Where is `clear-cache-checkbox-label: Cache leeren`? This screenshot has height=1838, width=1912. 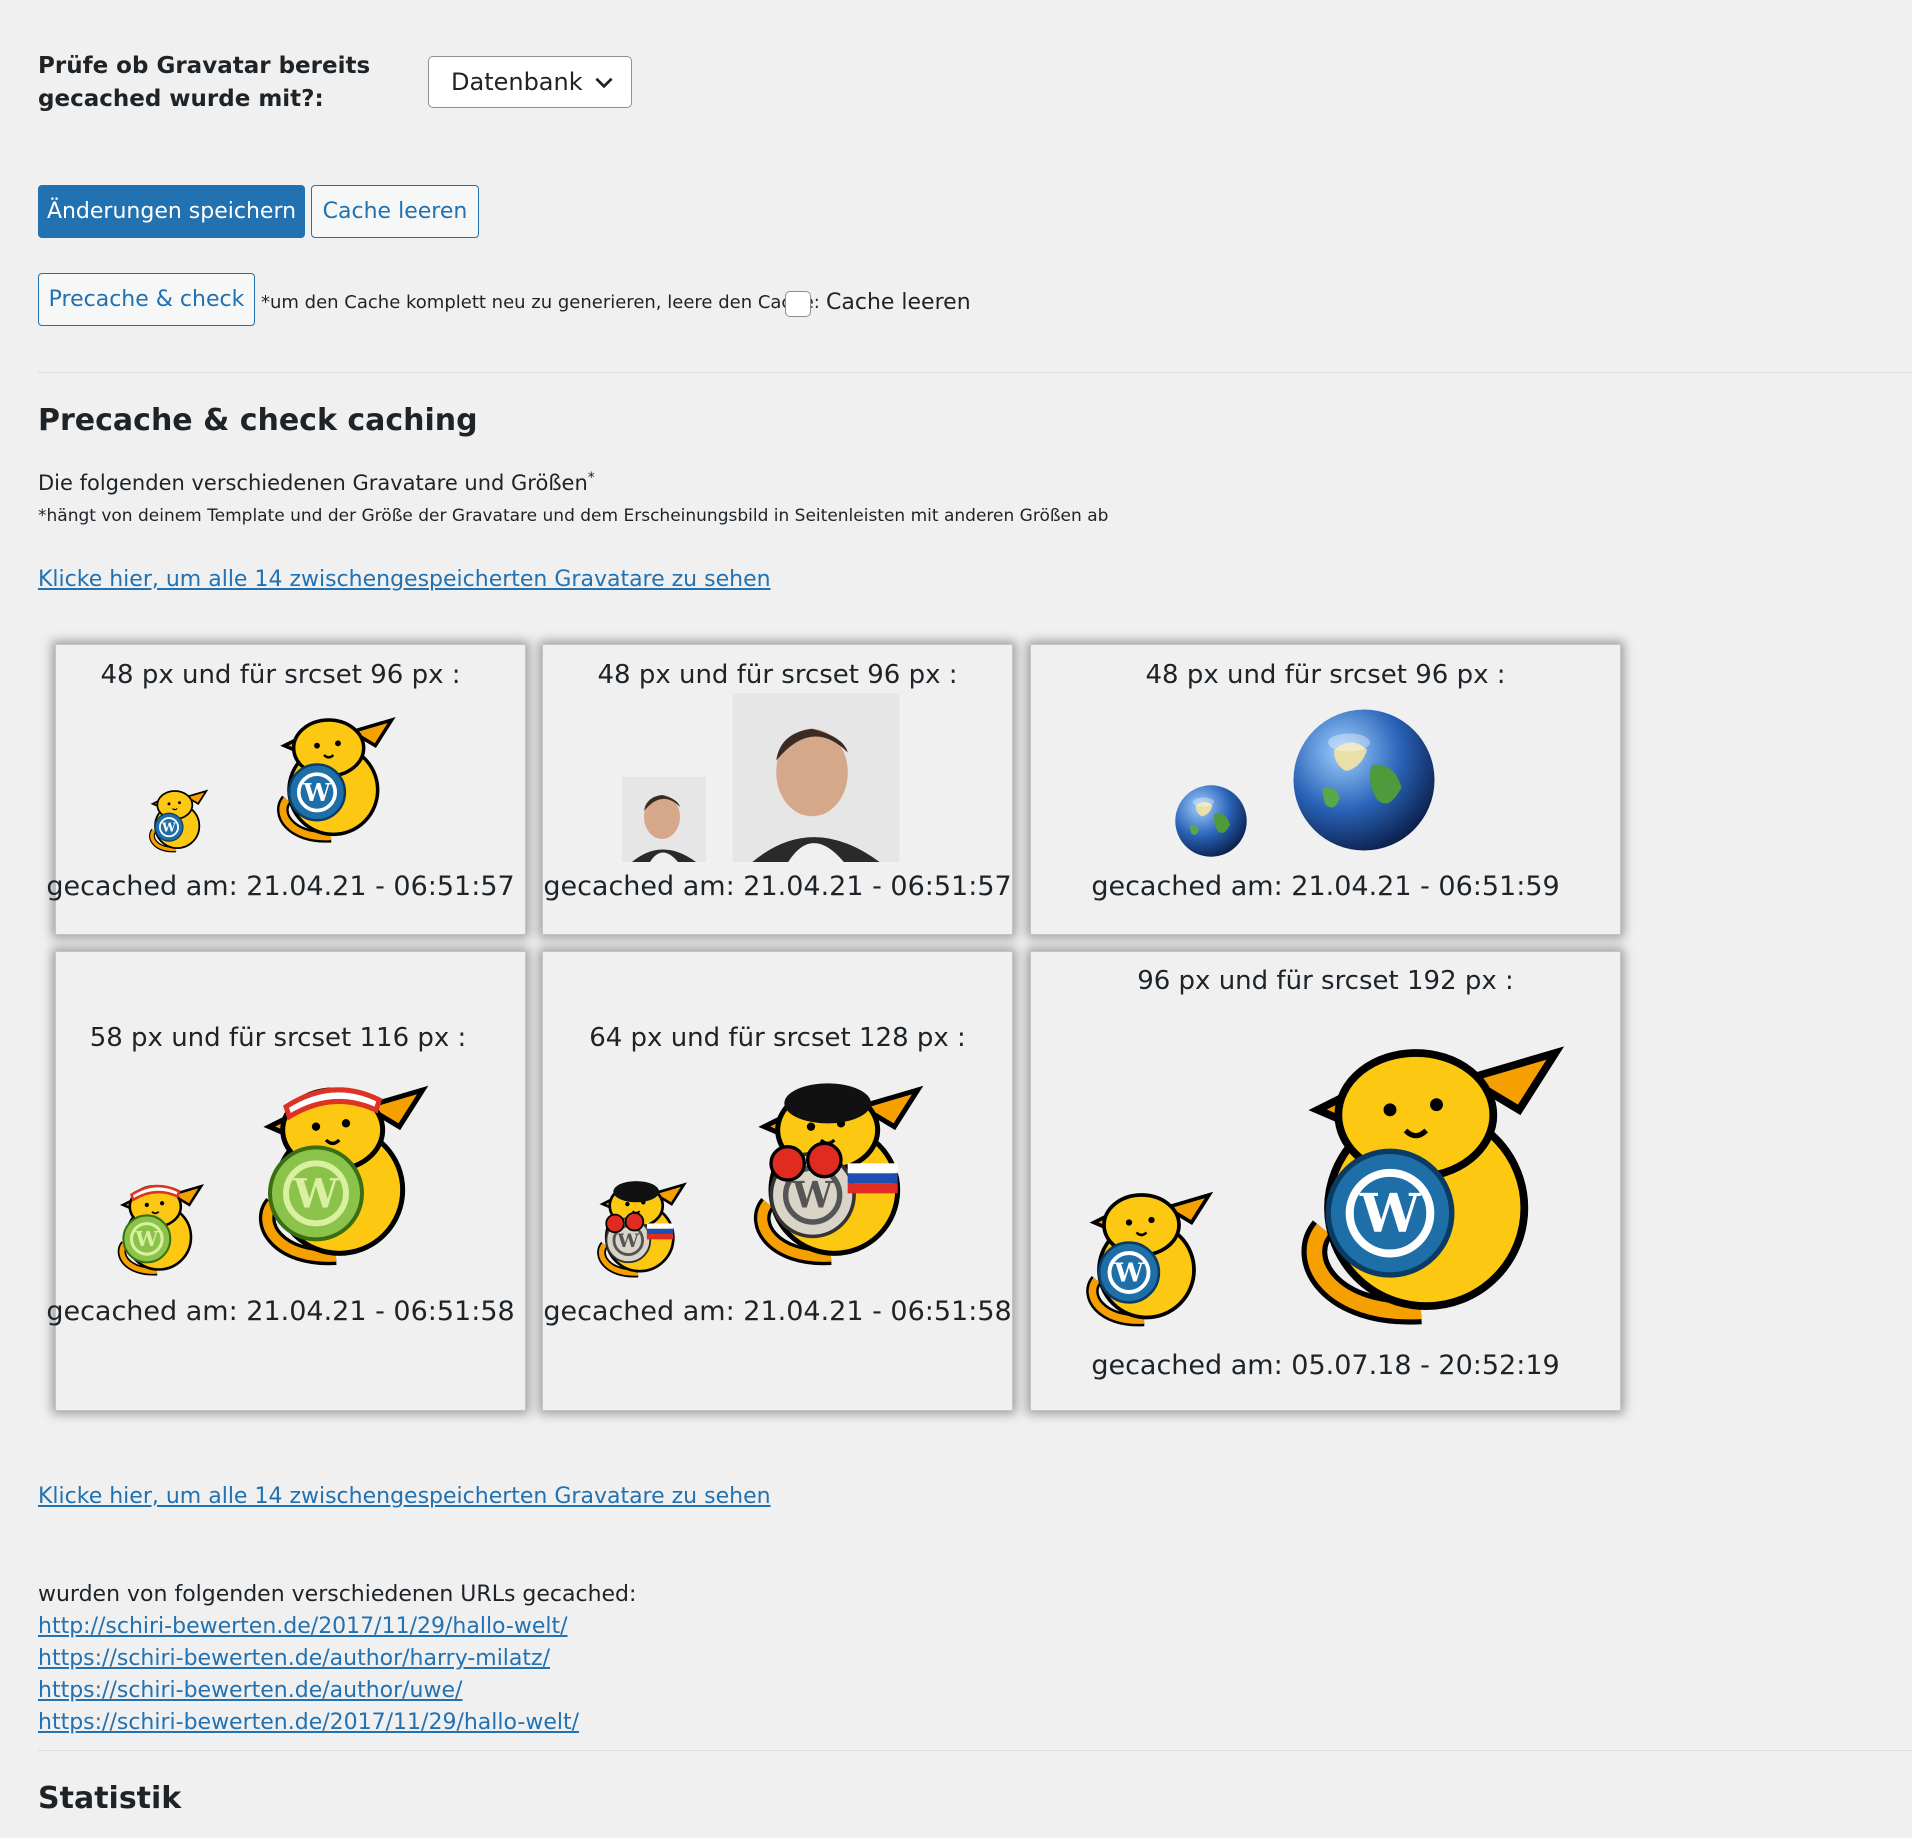
clear-cache-checkbox-label: Cache leeren is located at coordinates (898, 302).